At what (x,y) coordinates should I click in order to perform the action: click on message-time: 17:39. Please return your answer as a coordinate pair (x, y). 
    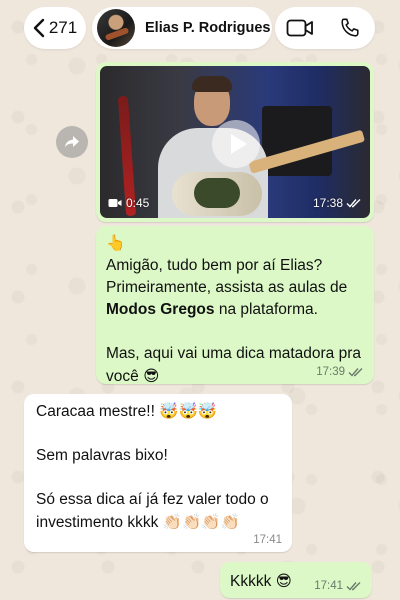
    Looking at the image, I should click on (330, 372).